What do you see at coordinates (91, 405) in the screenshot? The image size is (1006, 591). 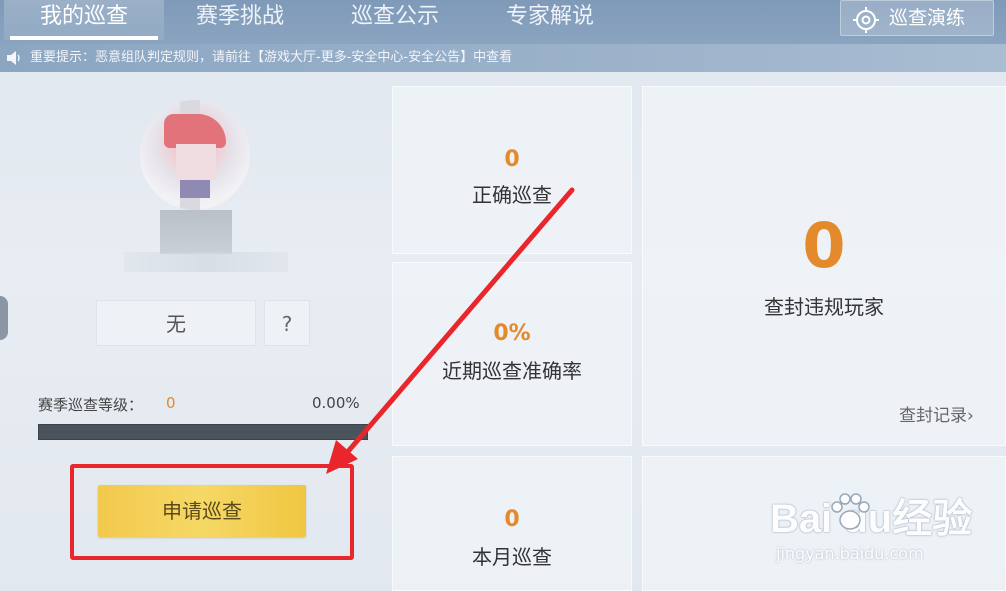 I see `season-level-label: 赛季巡查等级：` at bounding box center [91, 405].